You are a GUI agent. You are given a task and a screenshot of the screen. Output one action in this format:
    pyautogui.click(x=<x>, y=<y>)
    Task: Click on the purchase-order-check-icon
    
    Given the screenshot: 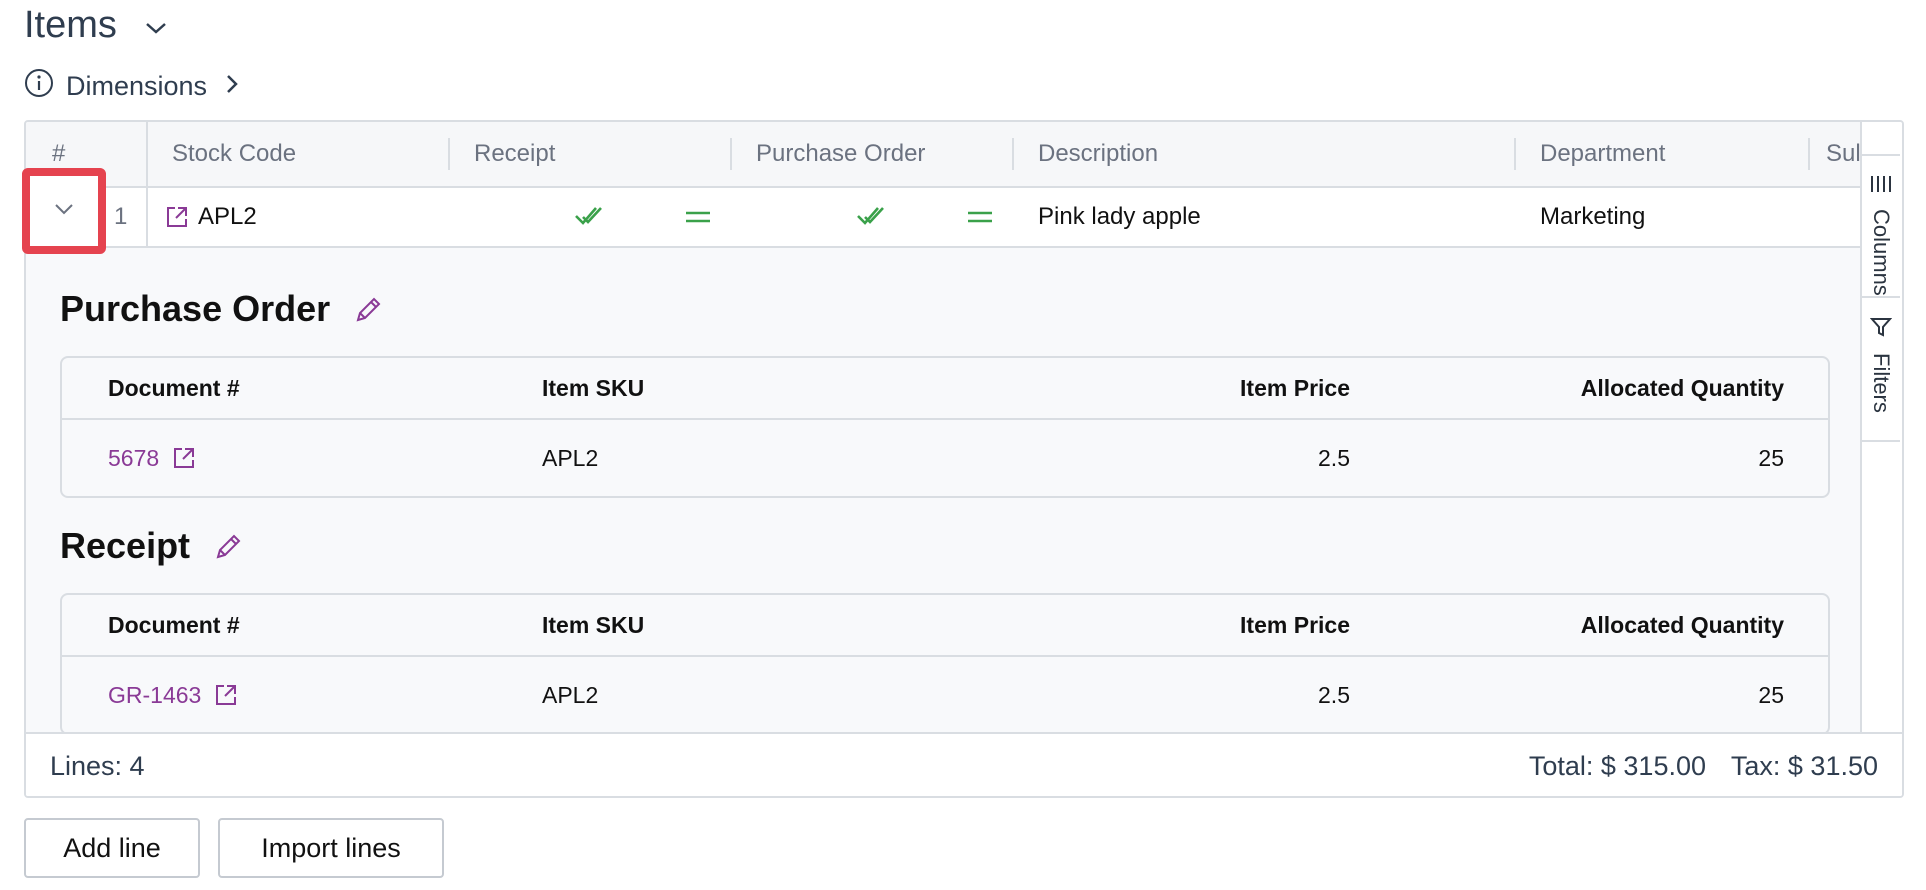 What is the action you would take?
    pyautogui.click(x=871, y=217)
    